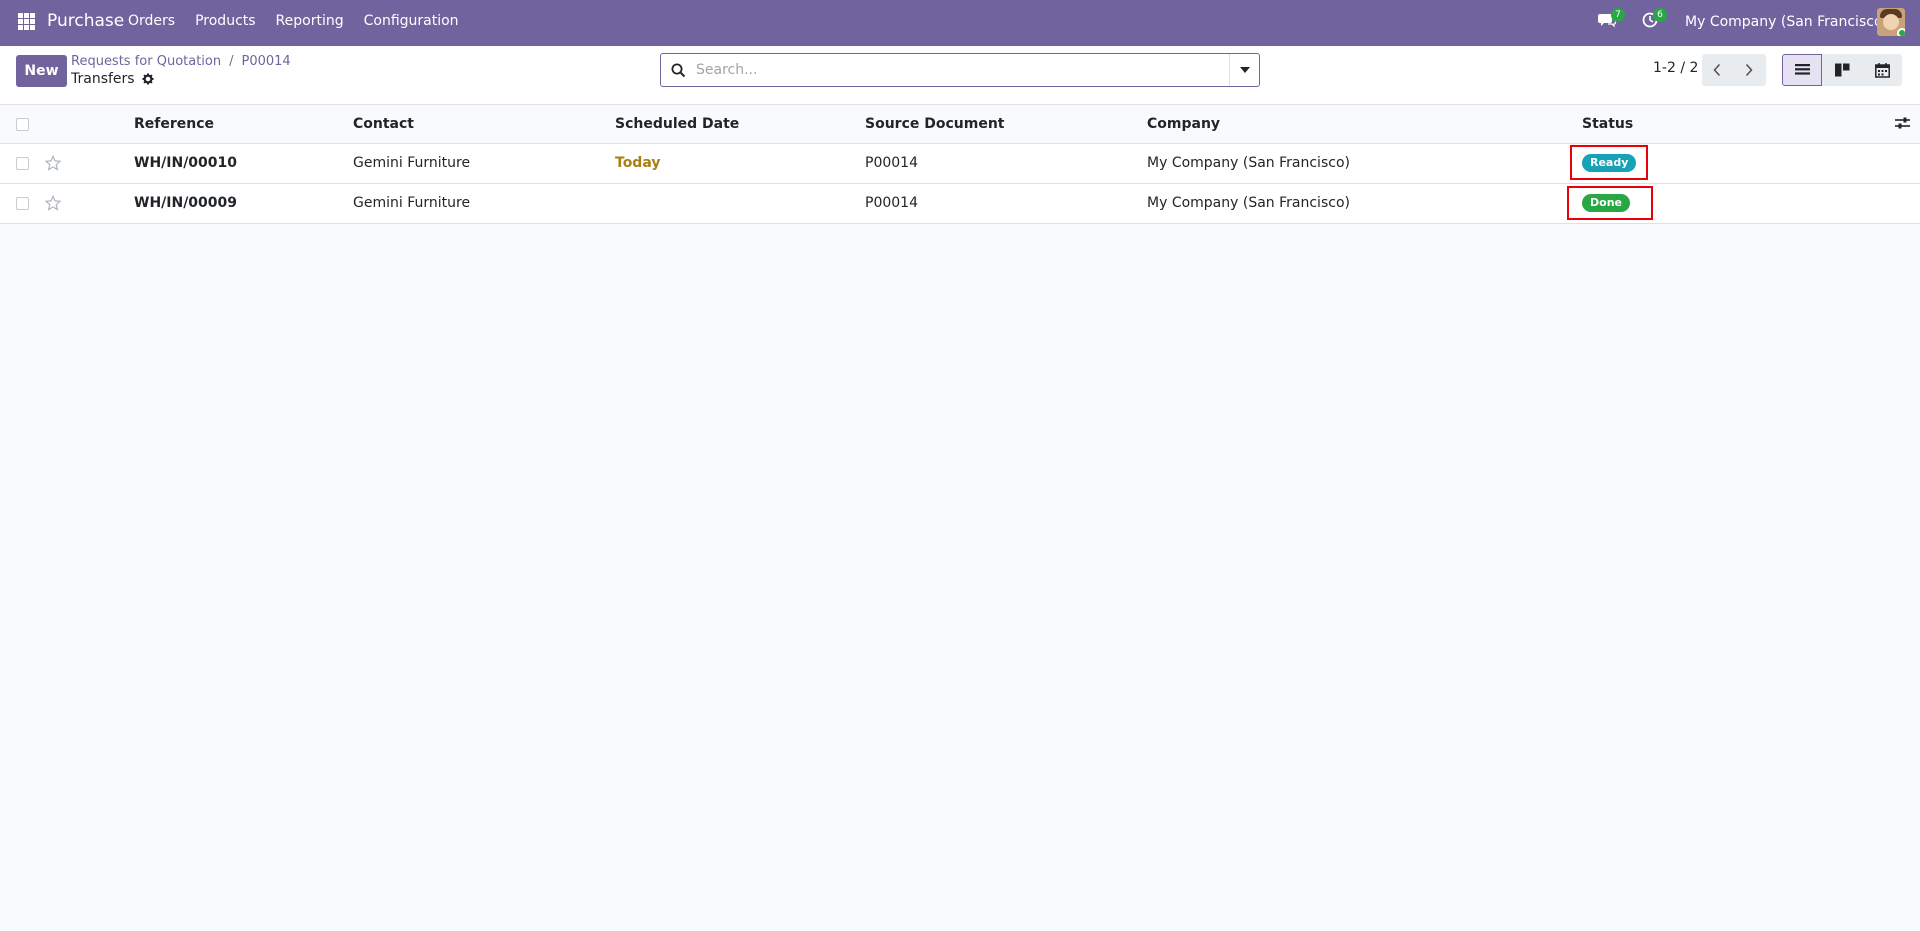  Describe the element at coordinates (411, 21) in the screenshot. I see `menu-configuration: Configuration` at that location.